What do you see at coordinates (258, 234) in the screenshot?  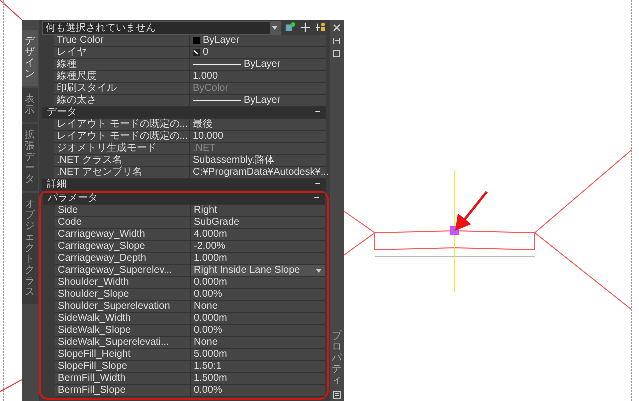 I see `property-value: 4.000m` at bounding box center [258, 234].